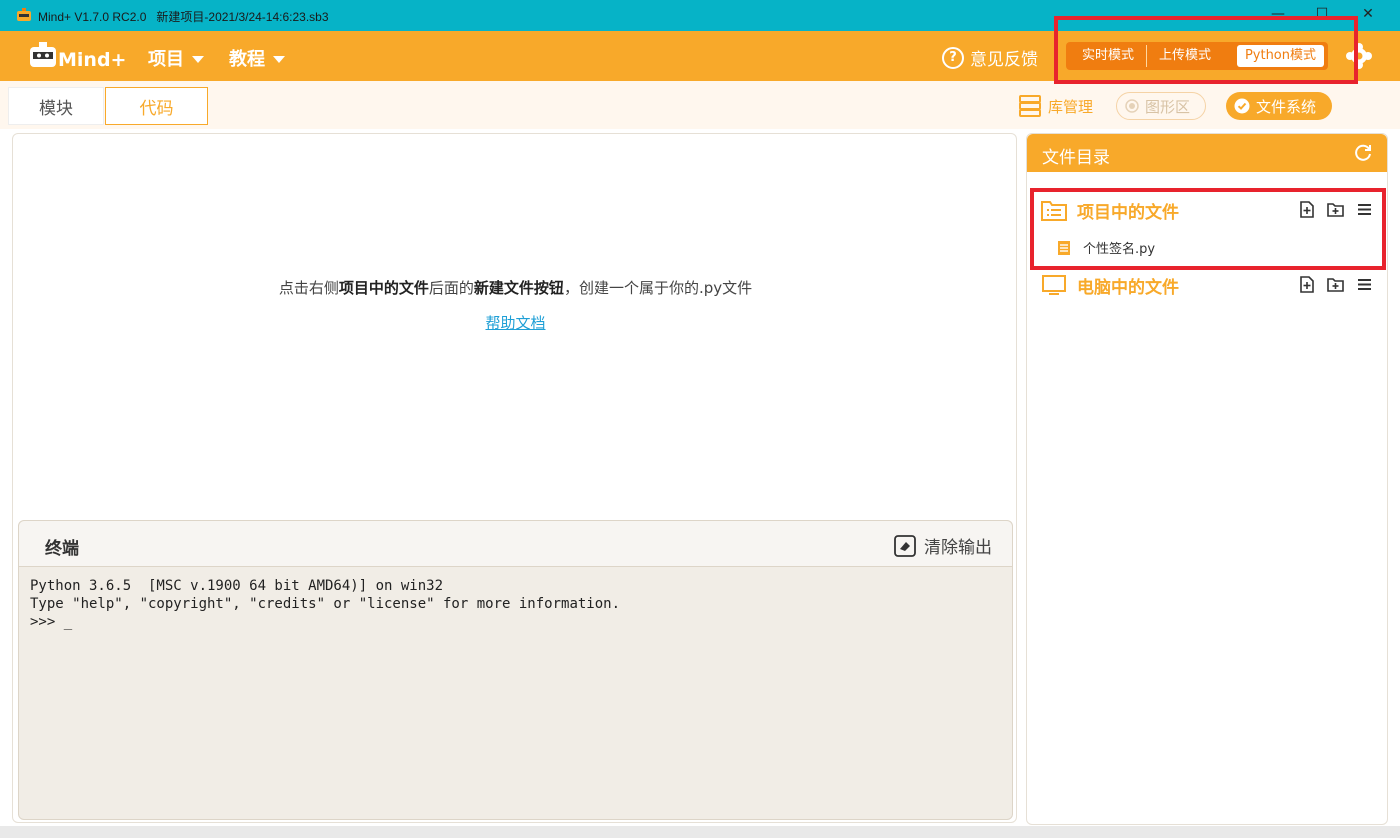  Describe the element at coordinates (515, 544) in the screenshot. I see `terminal-header: 终端 清除输出` at that location.